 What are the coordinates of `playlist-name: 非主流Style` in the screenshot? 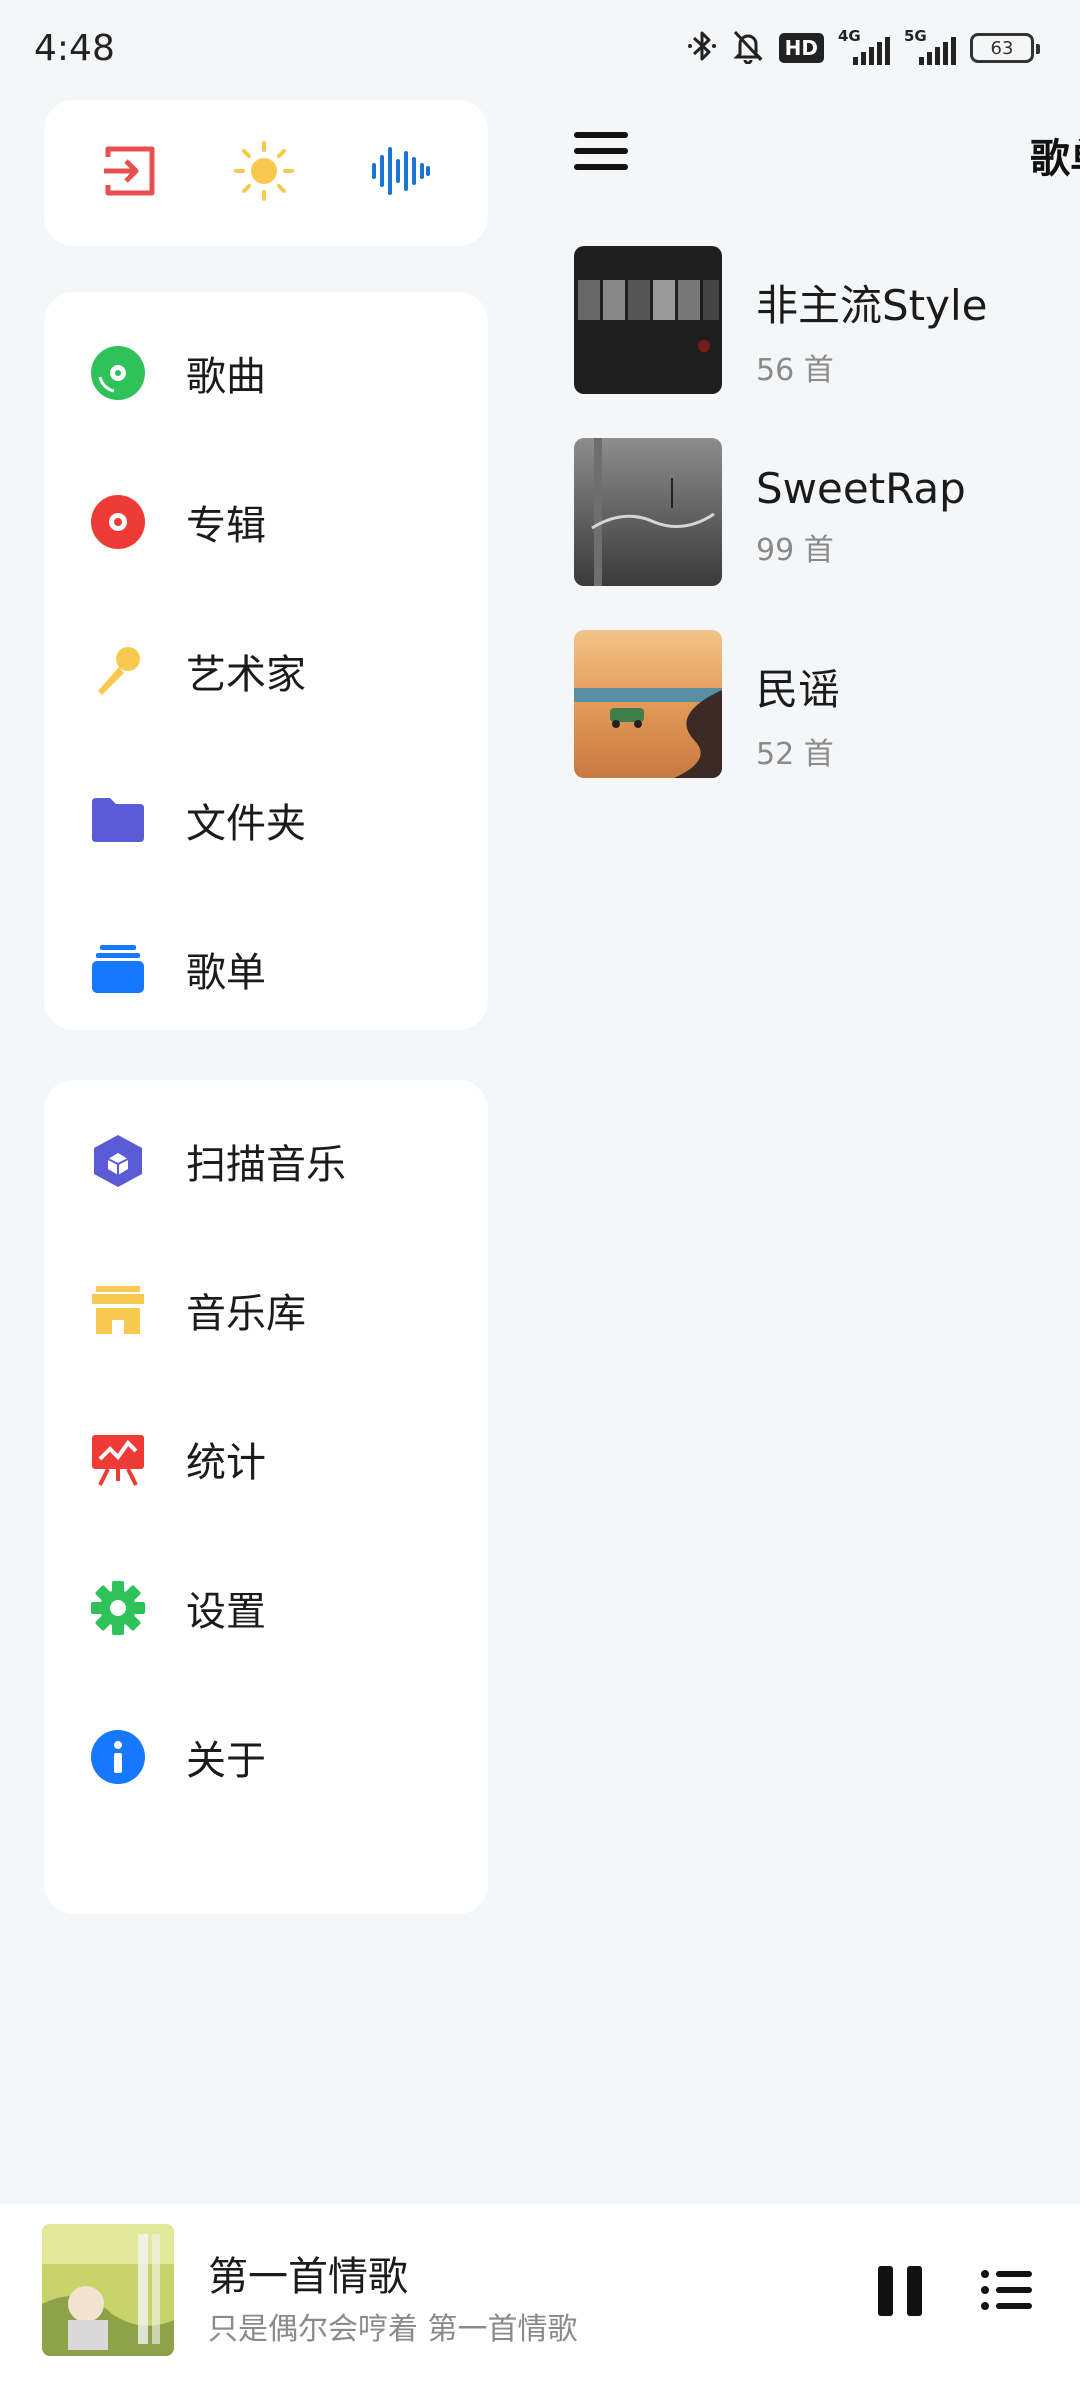 It's located at (872, 305).